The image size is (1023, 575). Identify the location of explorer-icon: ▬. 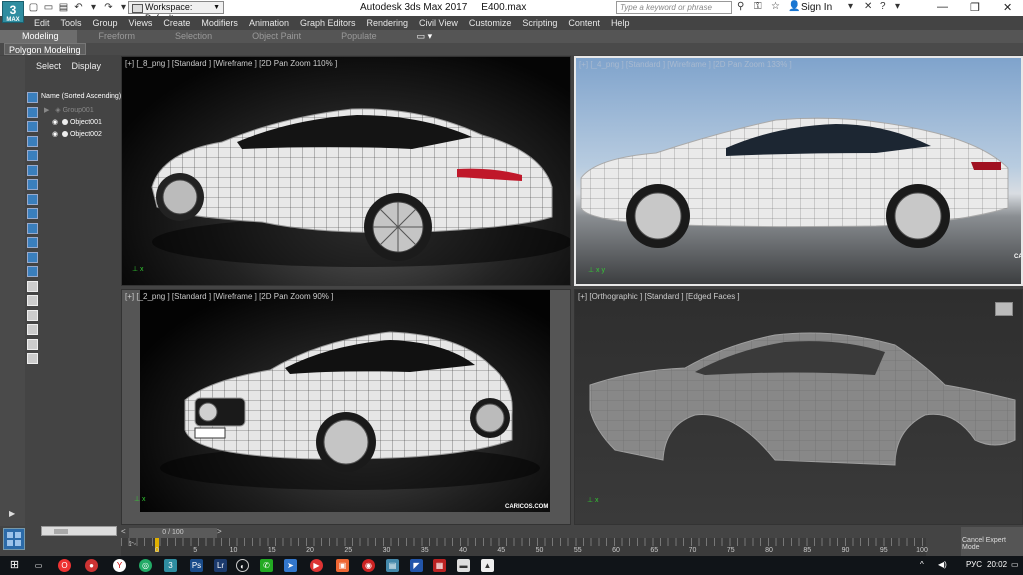
(463, 565).